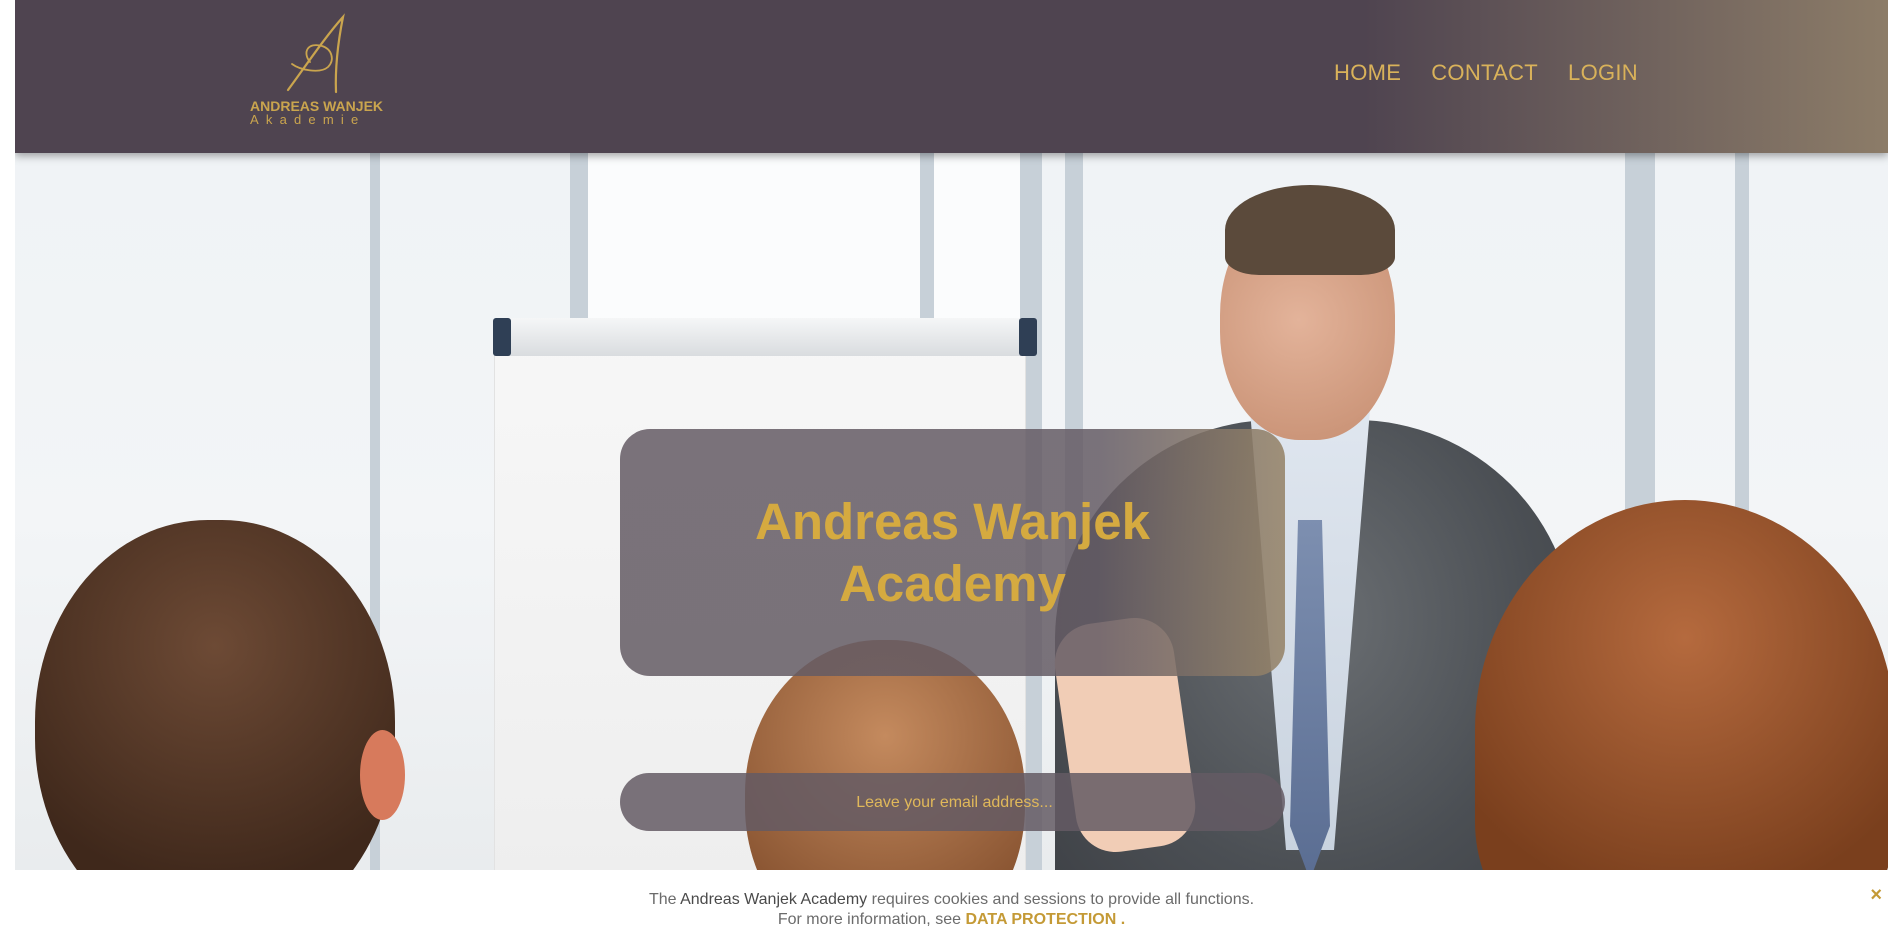  What do you see at coordinates (315, 53) in the screenshot?
I see `logo-a-icon` at bounding box center [315, 53].